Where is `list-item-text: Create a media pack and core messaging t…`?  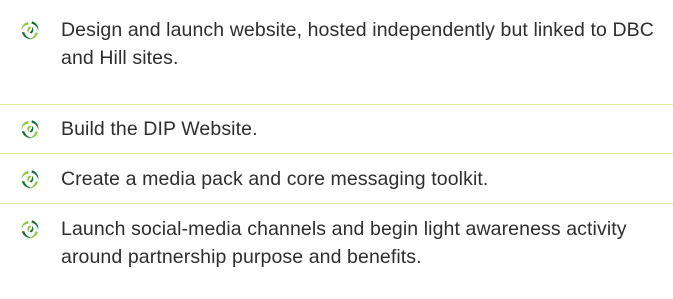
list-item-text: Create a media pack and core messaging t… is located at coordinates (275, 179).